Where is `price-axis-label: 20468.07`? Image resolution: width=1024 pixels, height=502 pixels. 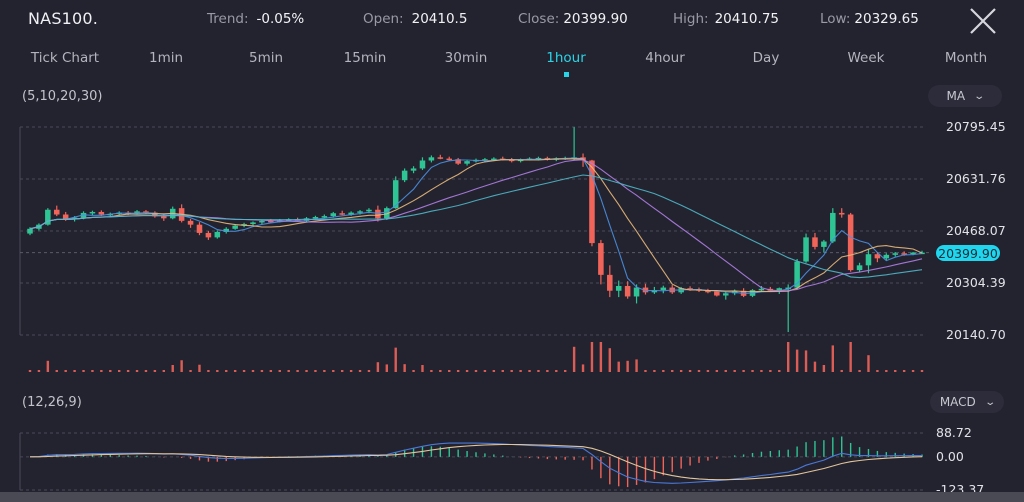
price-axis-label: 20468.07 is located at coordinates (976, 230).